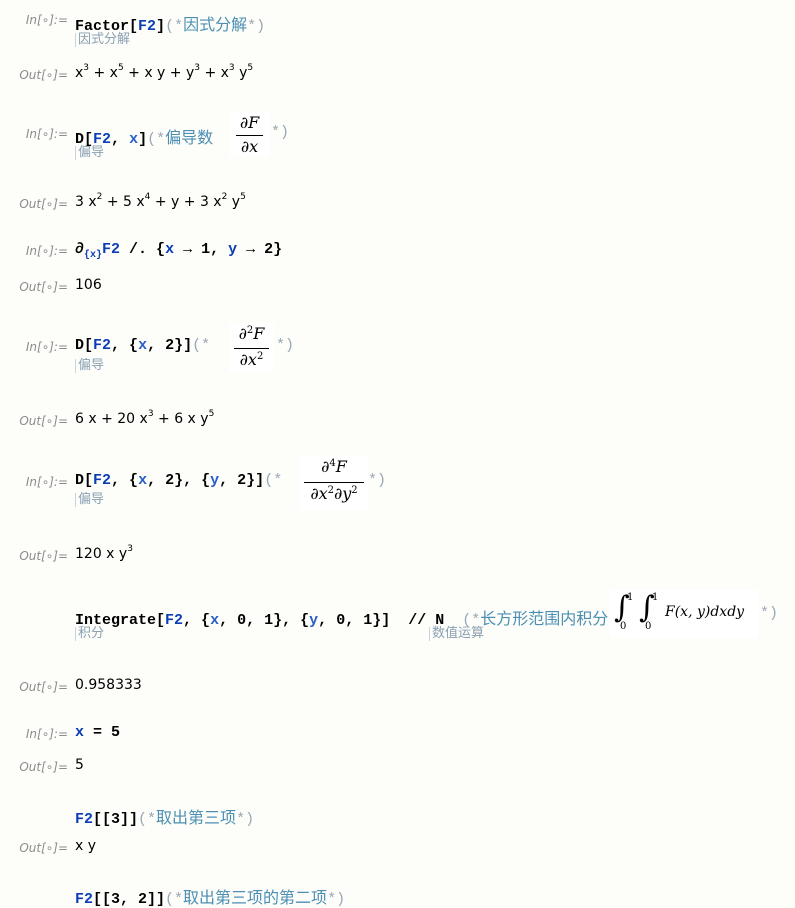 This screenshot has height=908, width=795. What do you see at coordinates (178, 480) in the screenshot?
I see `input-cell-mixed-derivative: D[F2, {x, 2}, {y, 2}](*` at bounding box center [178, 480].